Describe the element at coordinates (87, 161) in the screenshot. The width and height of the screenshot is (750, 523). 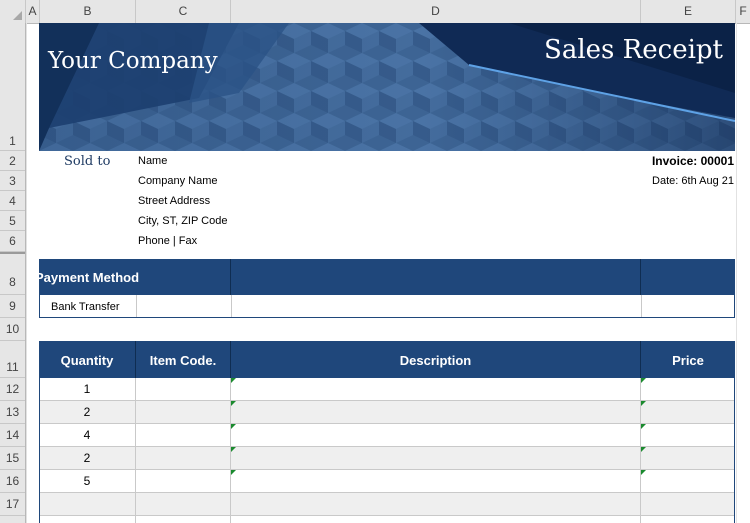
I see `sold-to-label: Sold to` at that location.